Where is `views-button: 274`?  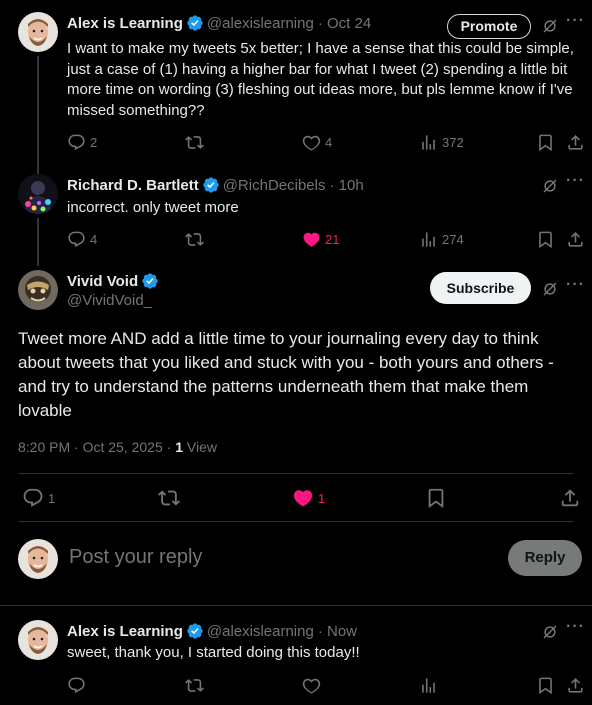 views-button: 274 is located at coordinates (441, 239).